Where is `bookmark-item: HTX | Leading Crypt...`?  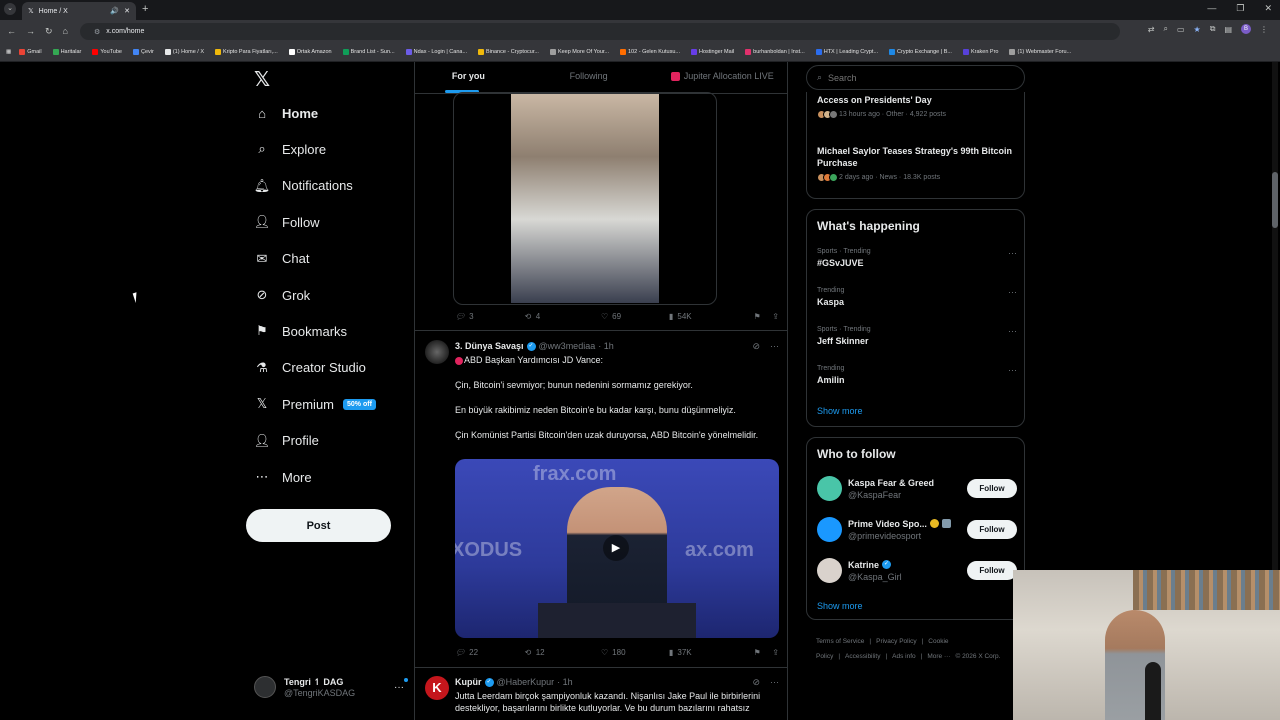 bookmark-item: HTX | Leading Crypt... is located at coordinates (847, 52).